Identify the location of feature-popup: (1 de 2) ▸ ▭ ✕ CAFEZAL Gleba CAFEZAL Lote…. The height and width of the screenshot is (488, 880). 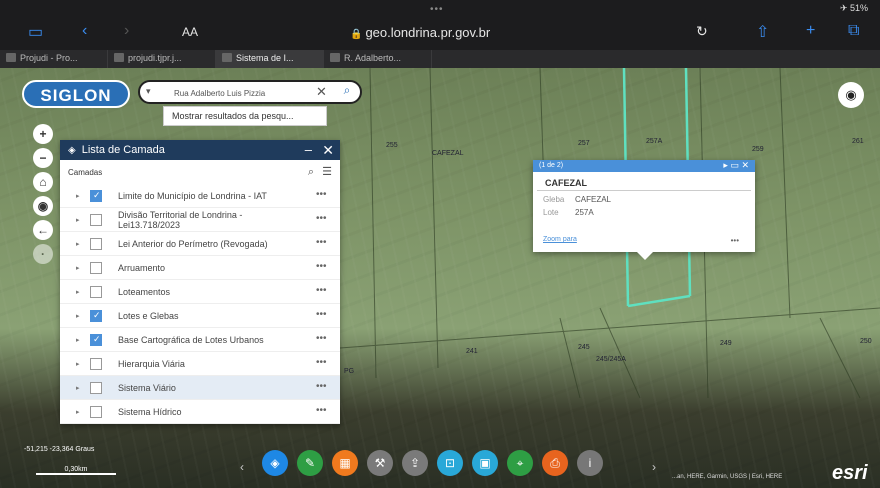
(644, 210).